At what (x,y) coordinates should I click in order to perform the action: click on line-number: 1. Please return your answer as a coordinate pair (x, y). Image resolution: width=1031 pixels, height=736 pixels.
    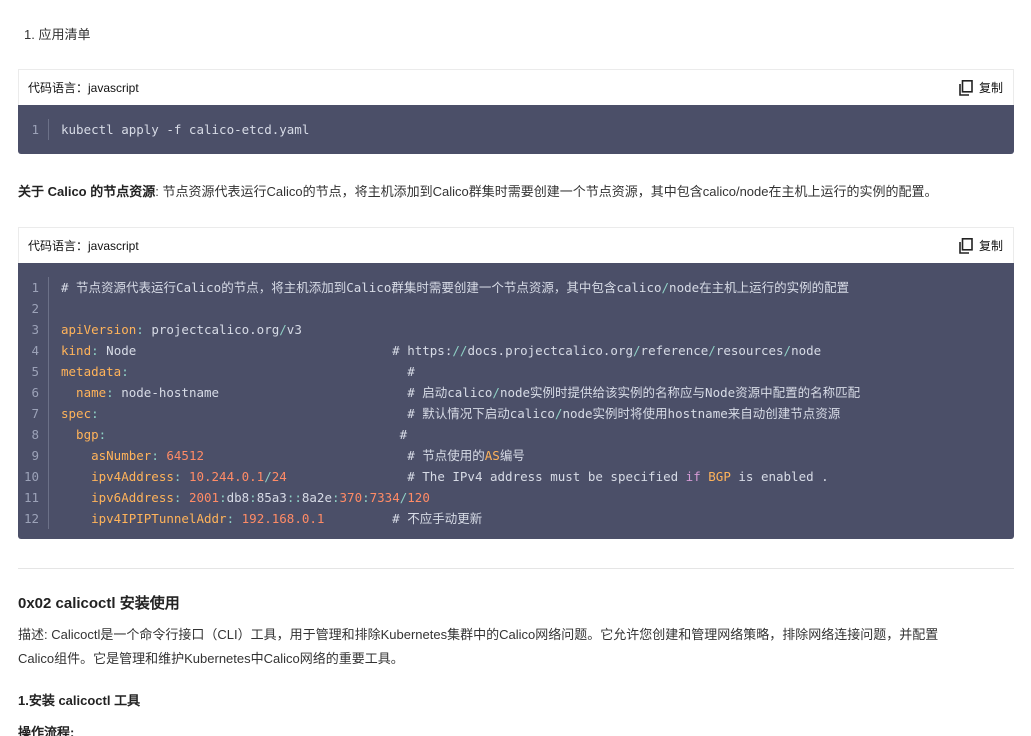
    Looking at the image, I should click on (35, 287).